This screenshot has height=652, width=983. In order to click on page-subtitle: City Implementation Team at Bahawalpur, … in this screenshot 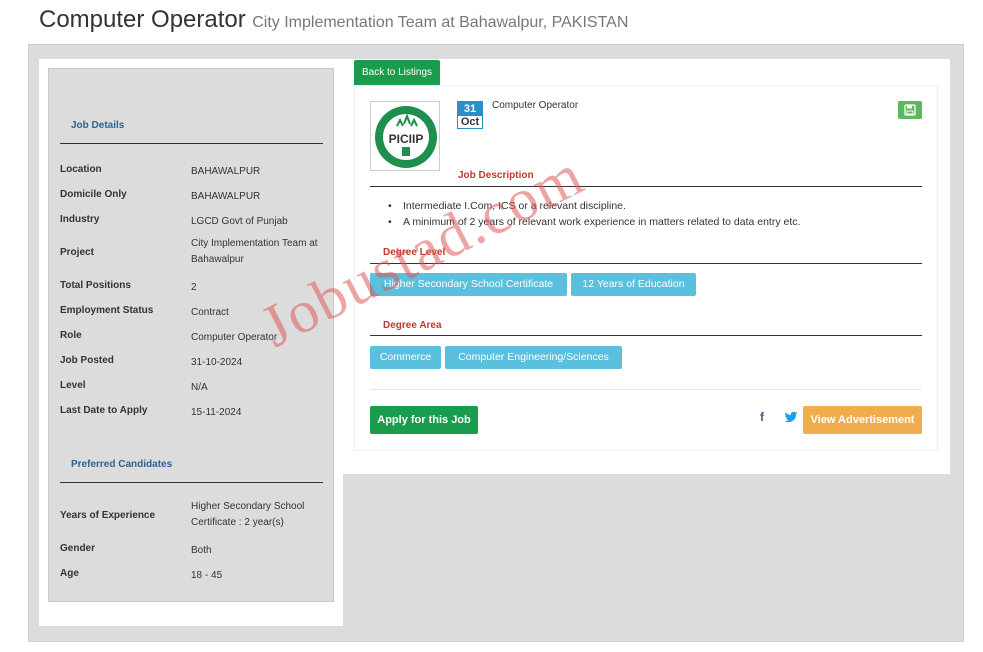, I will do `click(440, 22)`.